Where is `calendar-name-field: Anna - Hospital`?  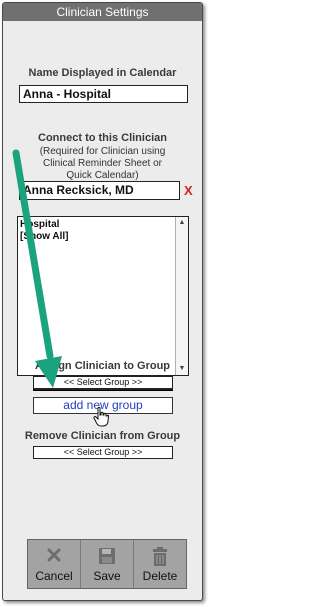 calendar-name-field: Anna - Hospital is located at coordinates (103, 94).